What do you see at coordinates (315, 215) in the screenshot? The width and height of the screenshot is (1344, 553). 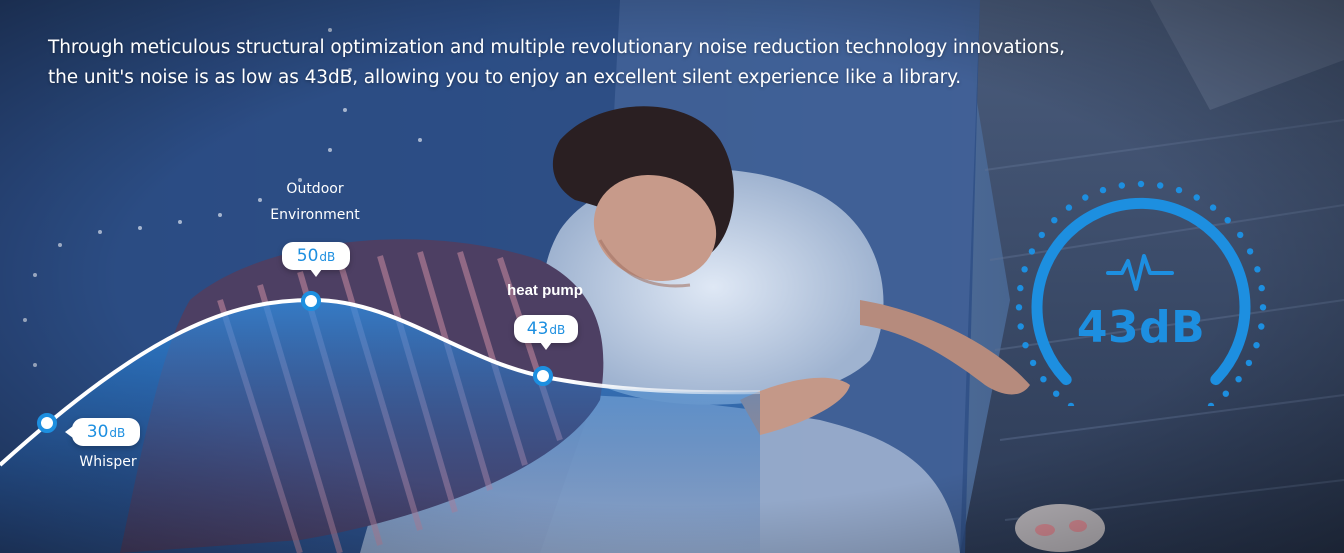 I see `outdoor-label-line-2: Environment` at bounding box center [315, 215].